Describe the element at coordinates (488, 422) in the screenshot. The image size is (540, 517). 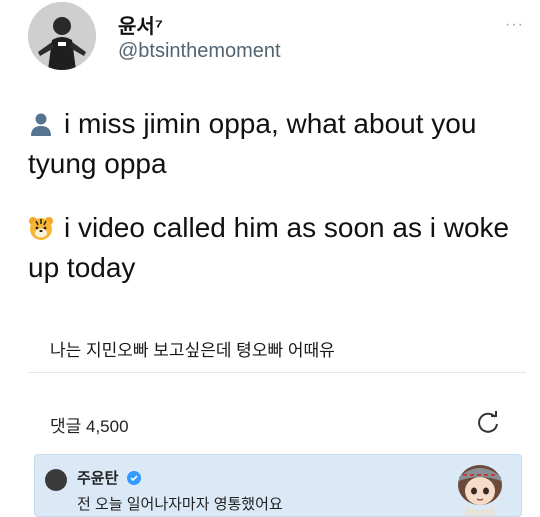
I see `refresh-icon` at that location.